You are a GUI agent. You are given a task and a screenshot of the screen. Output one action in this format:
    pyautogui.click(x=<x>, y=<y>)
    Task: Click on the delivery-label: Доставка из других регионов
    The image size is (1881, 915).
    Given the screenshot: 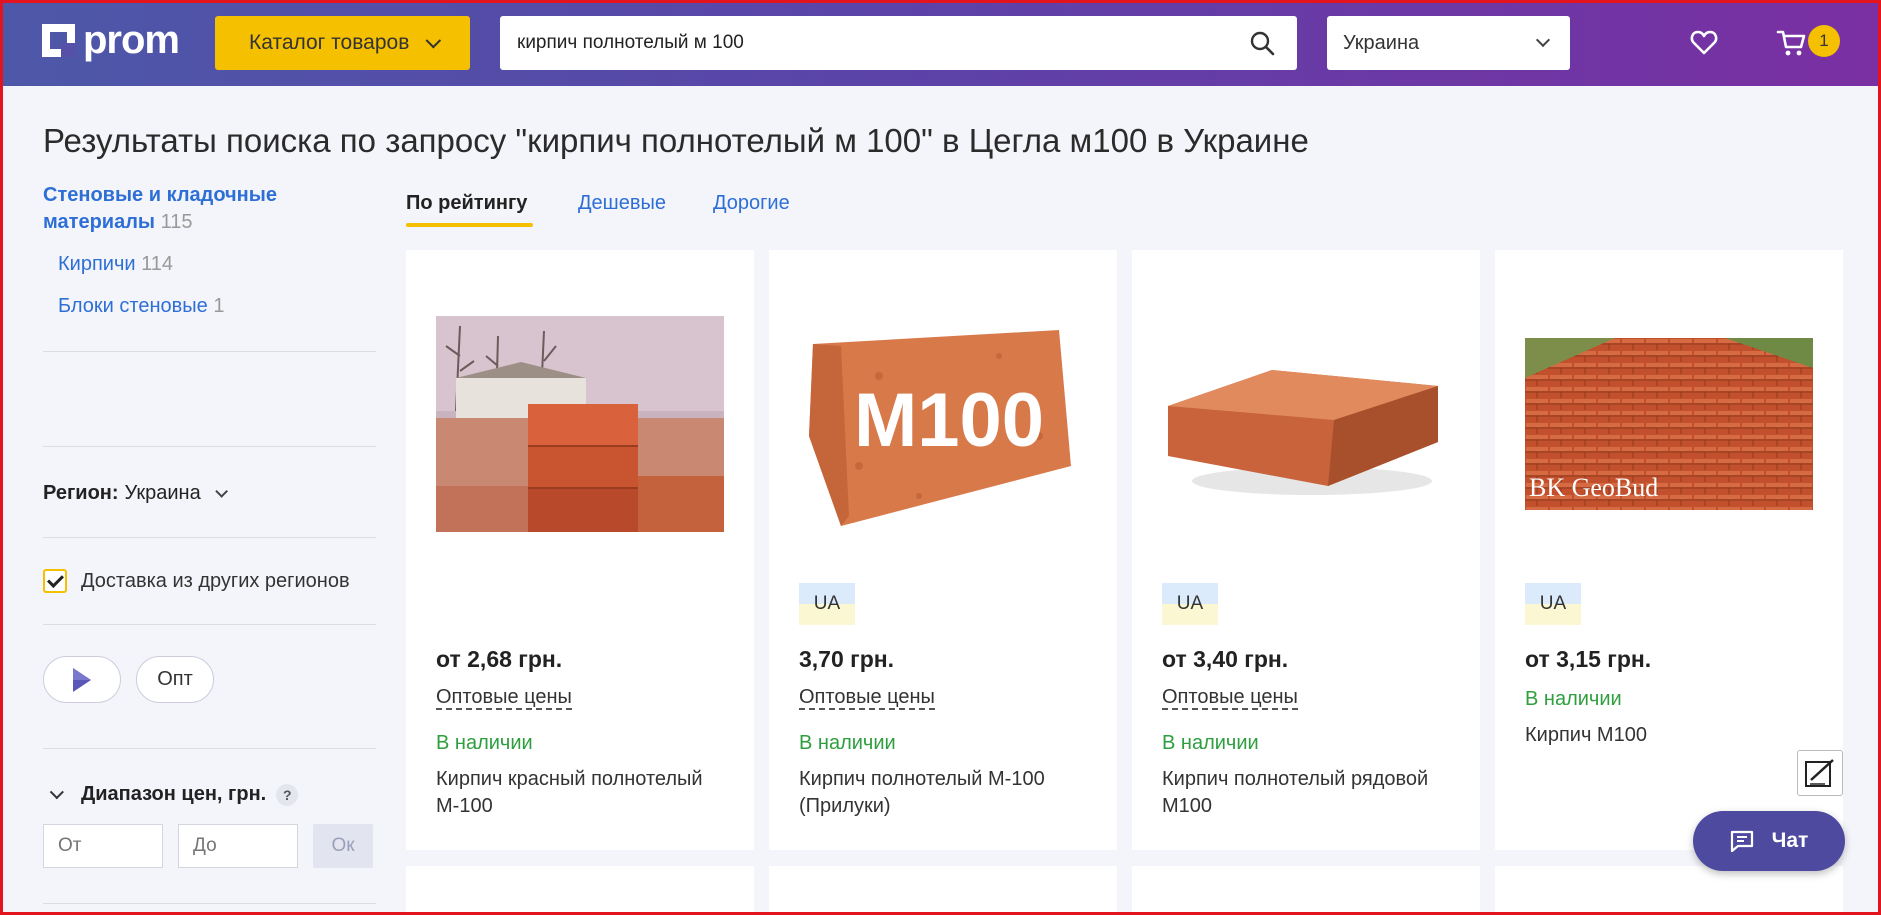 What is the action you would take?
    pyautogui.click(x=215, y=580)
    